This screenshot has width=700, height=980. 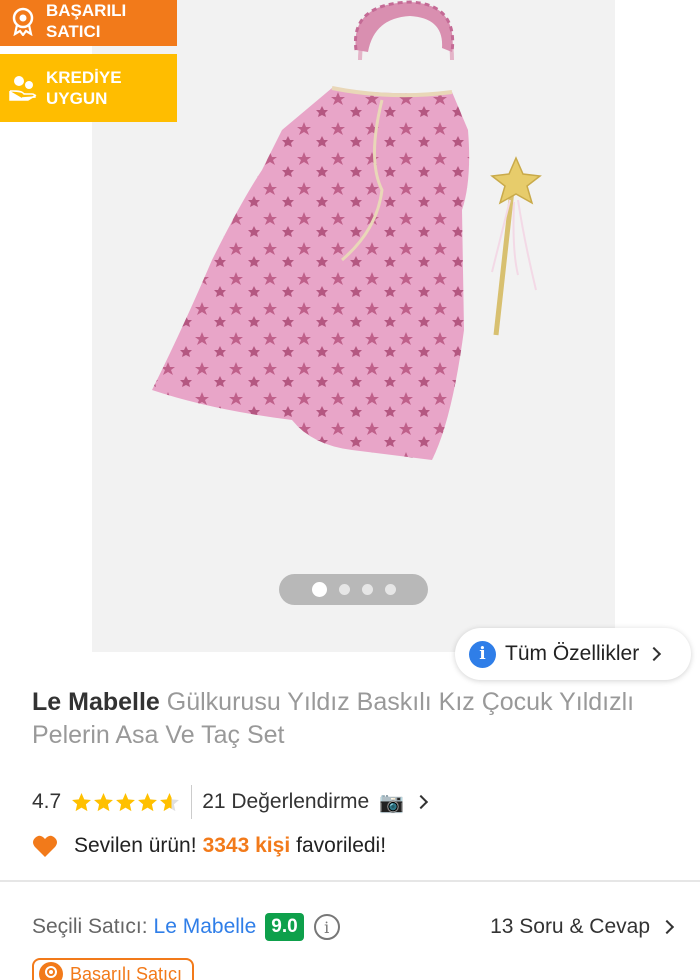 What do you see at coordinates (126, 971) in the screenshot?
I see `seller-badge-label: Başarılı Satıcı` at bounding box center [126, 971].